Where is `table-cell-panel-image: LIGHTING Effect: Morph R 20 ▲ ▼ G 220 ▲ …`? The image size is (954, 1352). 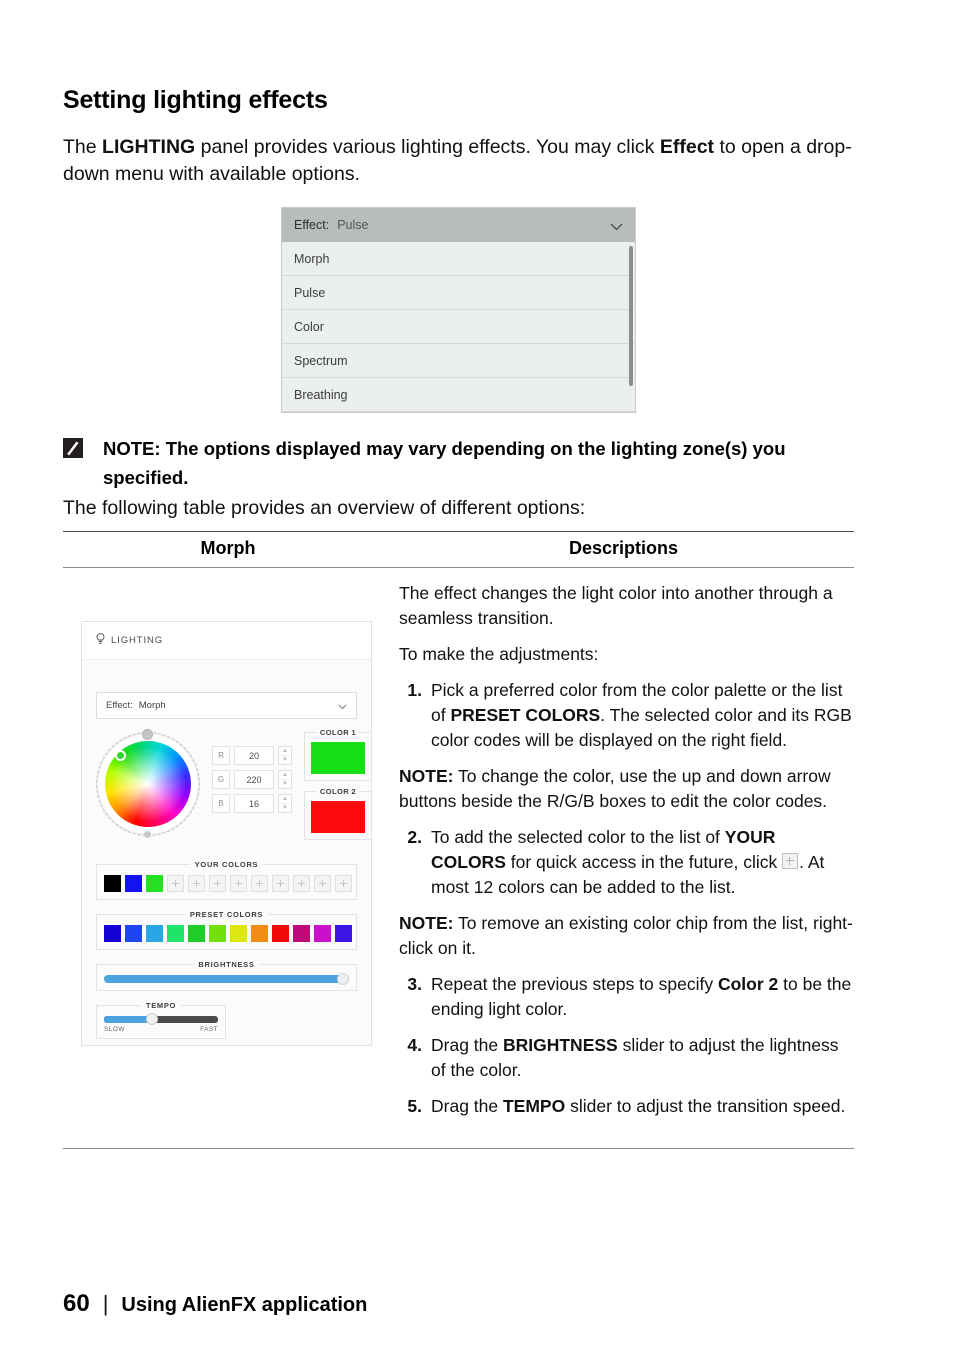 table-cell-panel-image: LIGHTING Effect: Morph R 20 ▲ ▼ G 220 ▲ … is located at coordinates (228, 855).